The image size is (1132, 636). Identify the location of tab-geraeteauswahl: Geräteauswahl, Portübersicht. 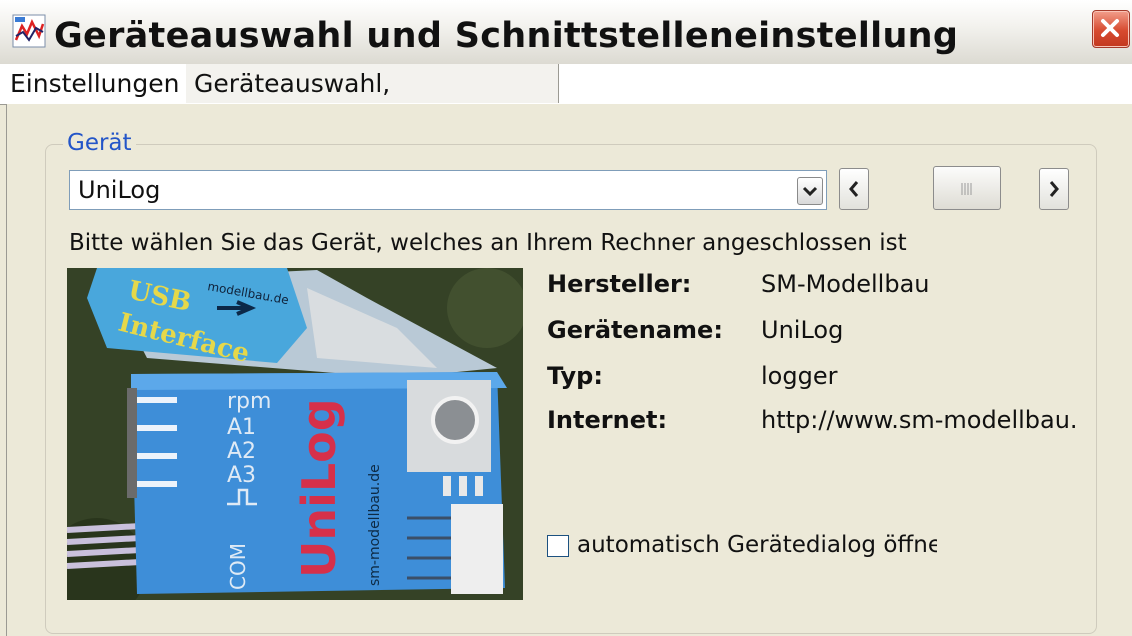
(372, 101).